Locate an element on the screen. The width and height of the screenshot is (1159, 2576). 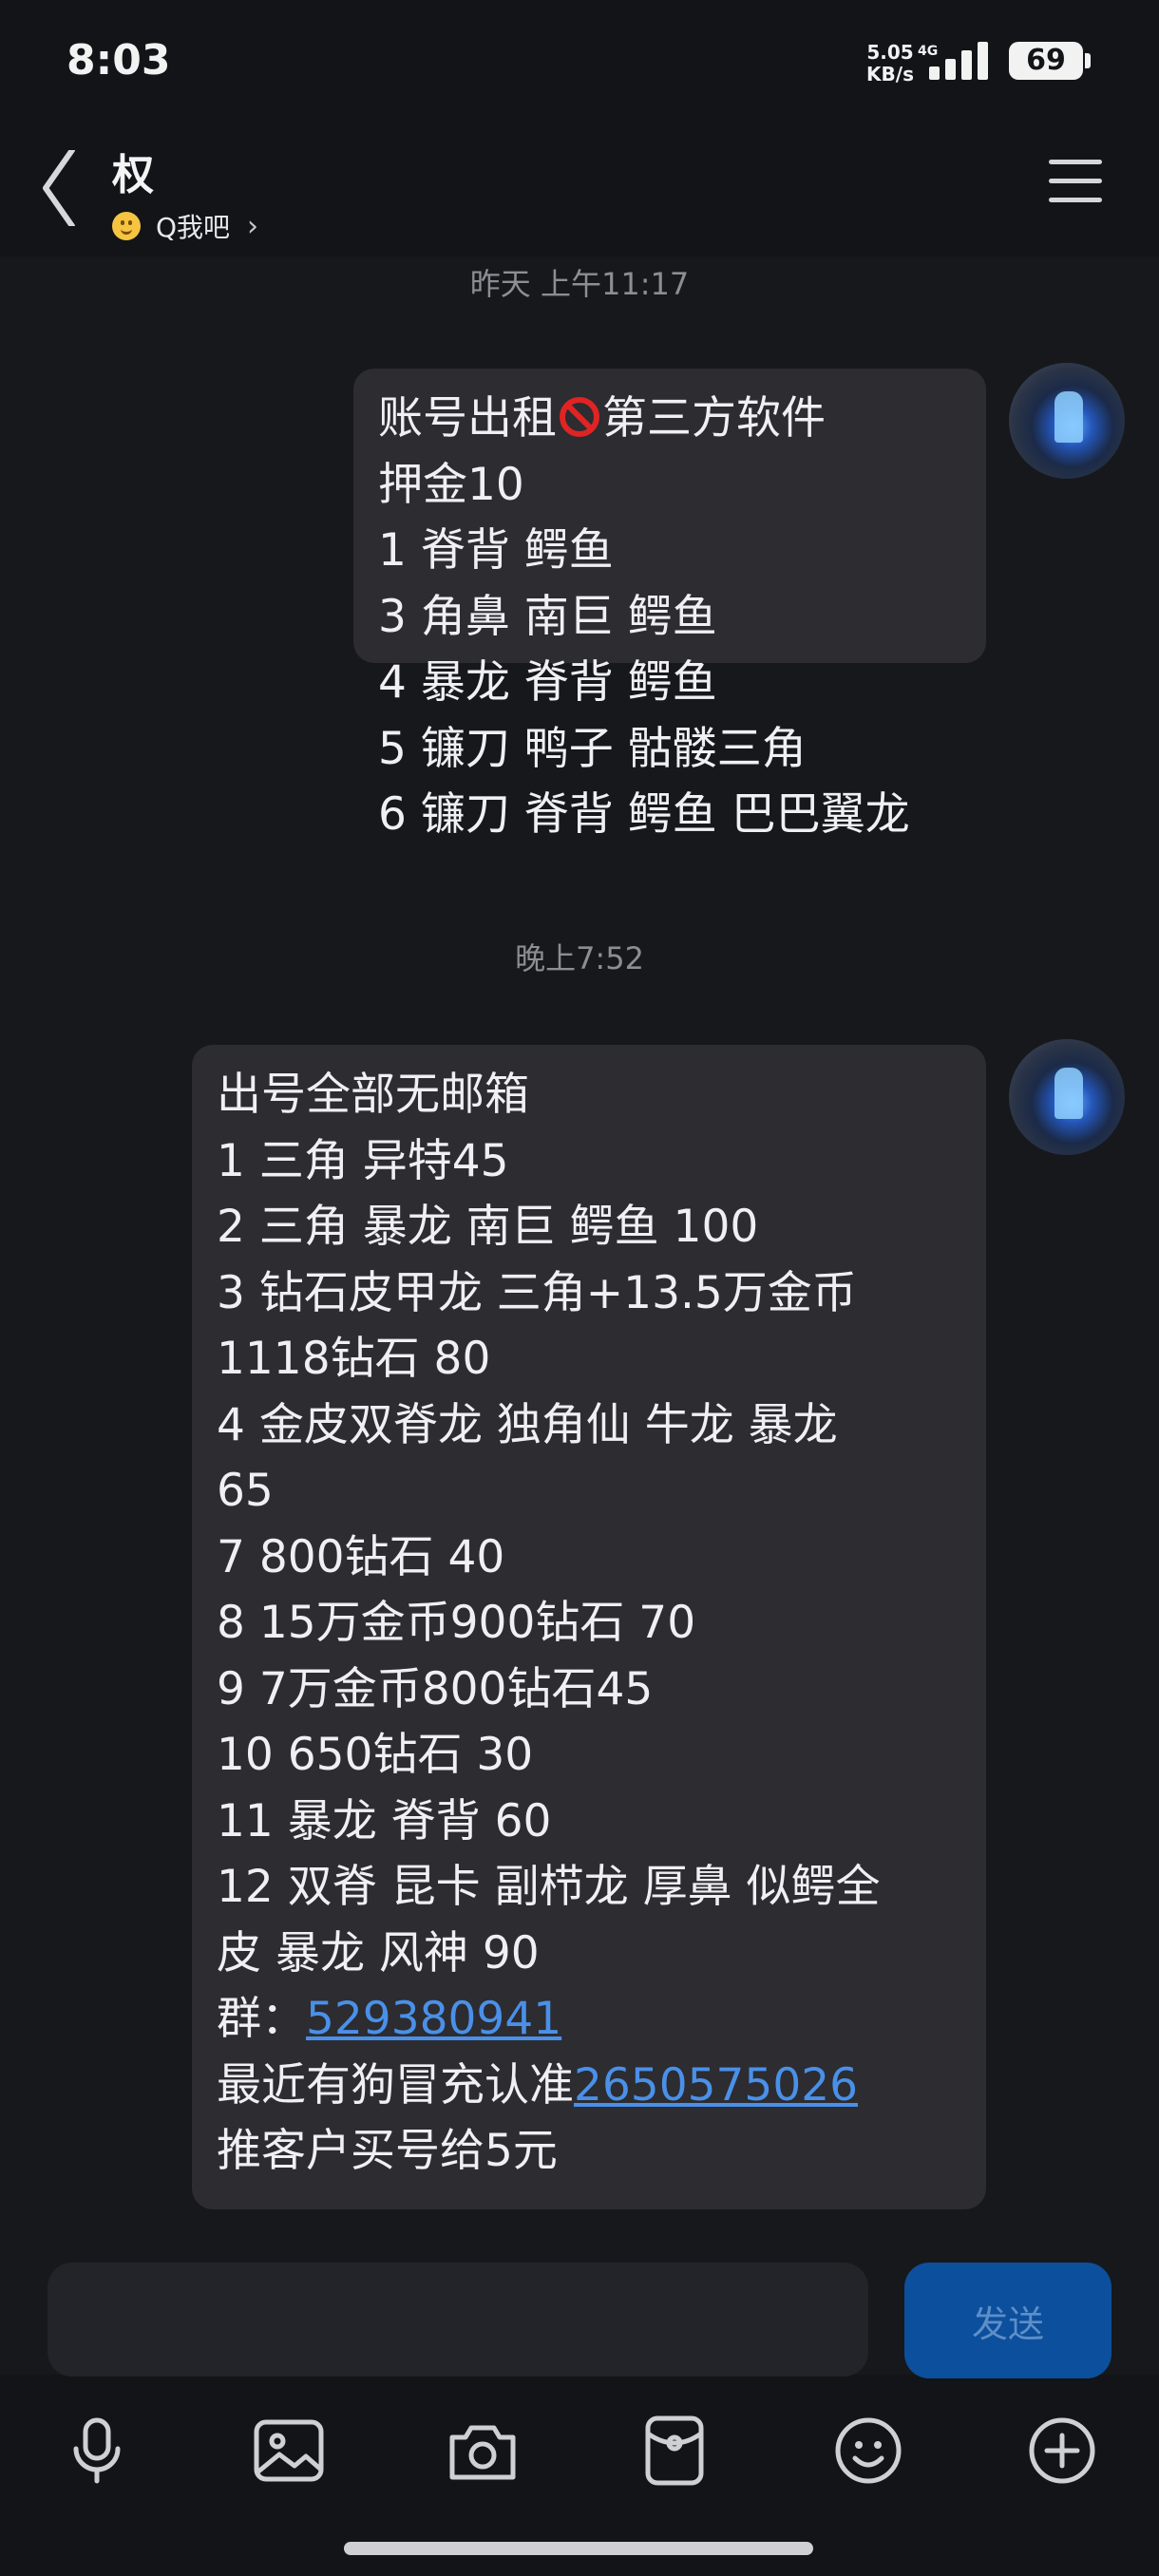
contact-name: 权 is located at coordinates (133, 171).